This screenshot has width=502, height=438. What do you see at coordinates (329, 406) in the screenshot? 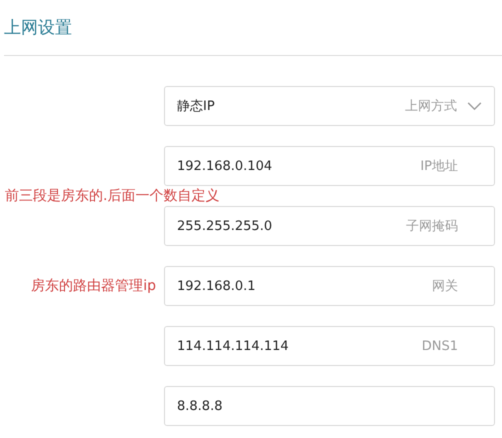
I see `input-field: 8.8.8.8` at bounding box center [329, 406].